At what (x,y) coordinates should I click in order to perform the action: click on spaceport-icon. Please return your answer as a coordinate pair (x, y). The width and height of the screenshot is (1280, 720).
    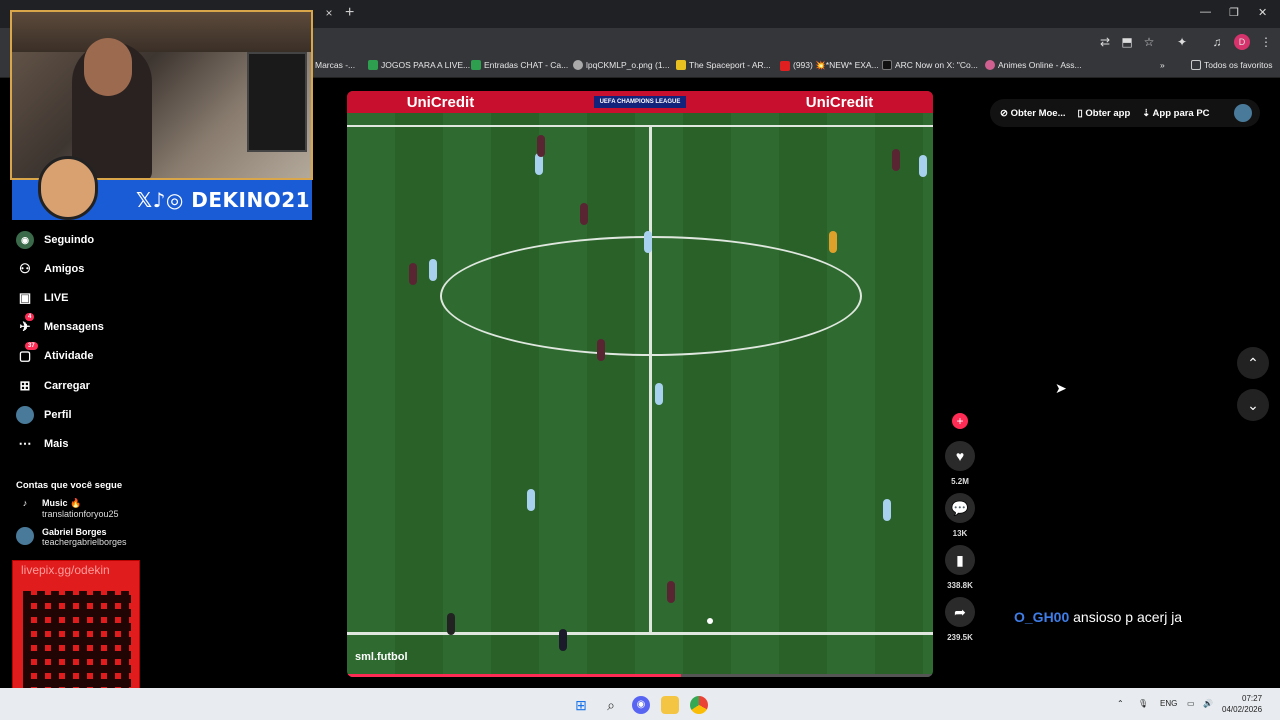
    Looking at the image, I should click on (681, 65).